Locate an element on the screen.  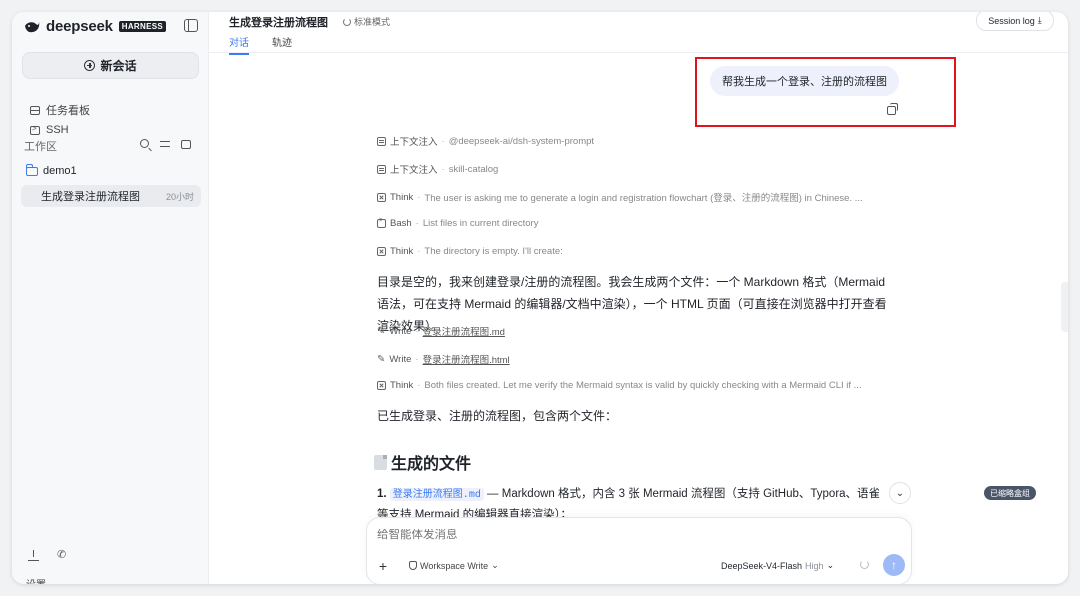
context-icon is located at coordinates (381, 141).